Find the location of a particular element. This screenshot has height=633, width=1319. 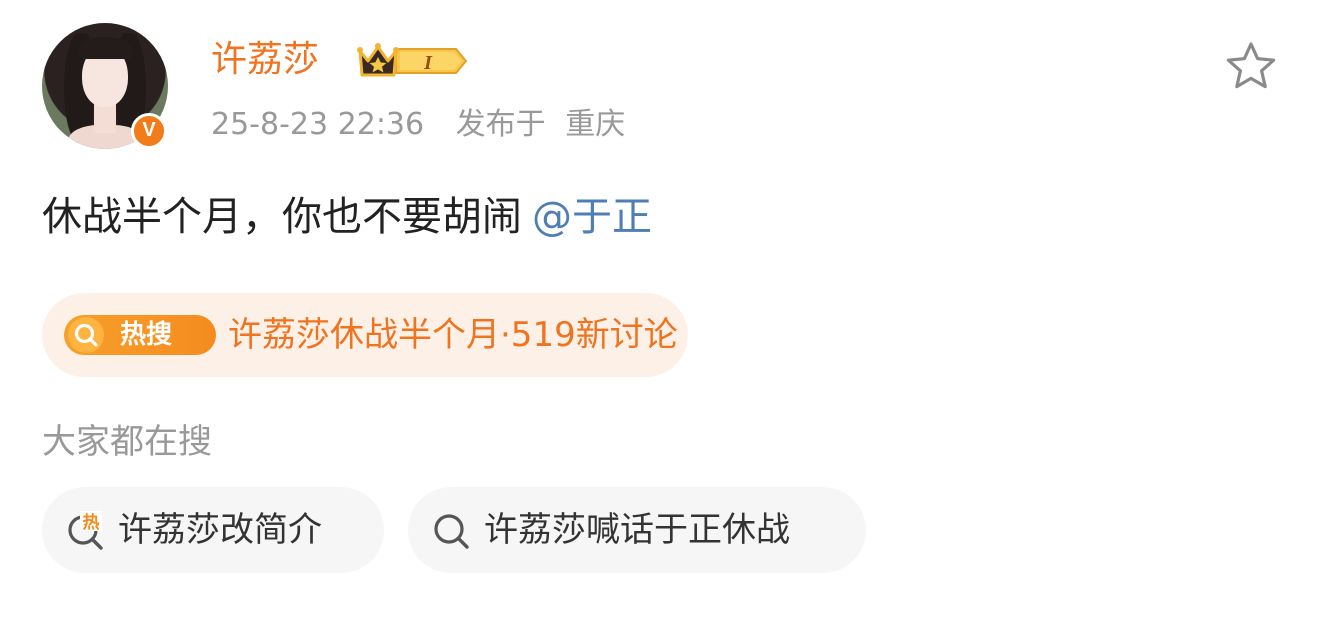

post-meta: 25-8-23 22:36 发布于 重庆 is located at coordinates (418, 125).